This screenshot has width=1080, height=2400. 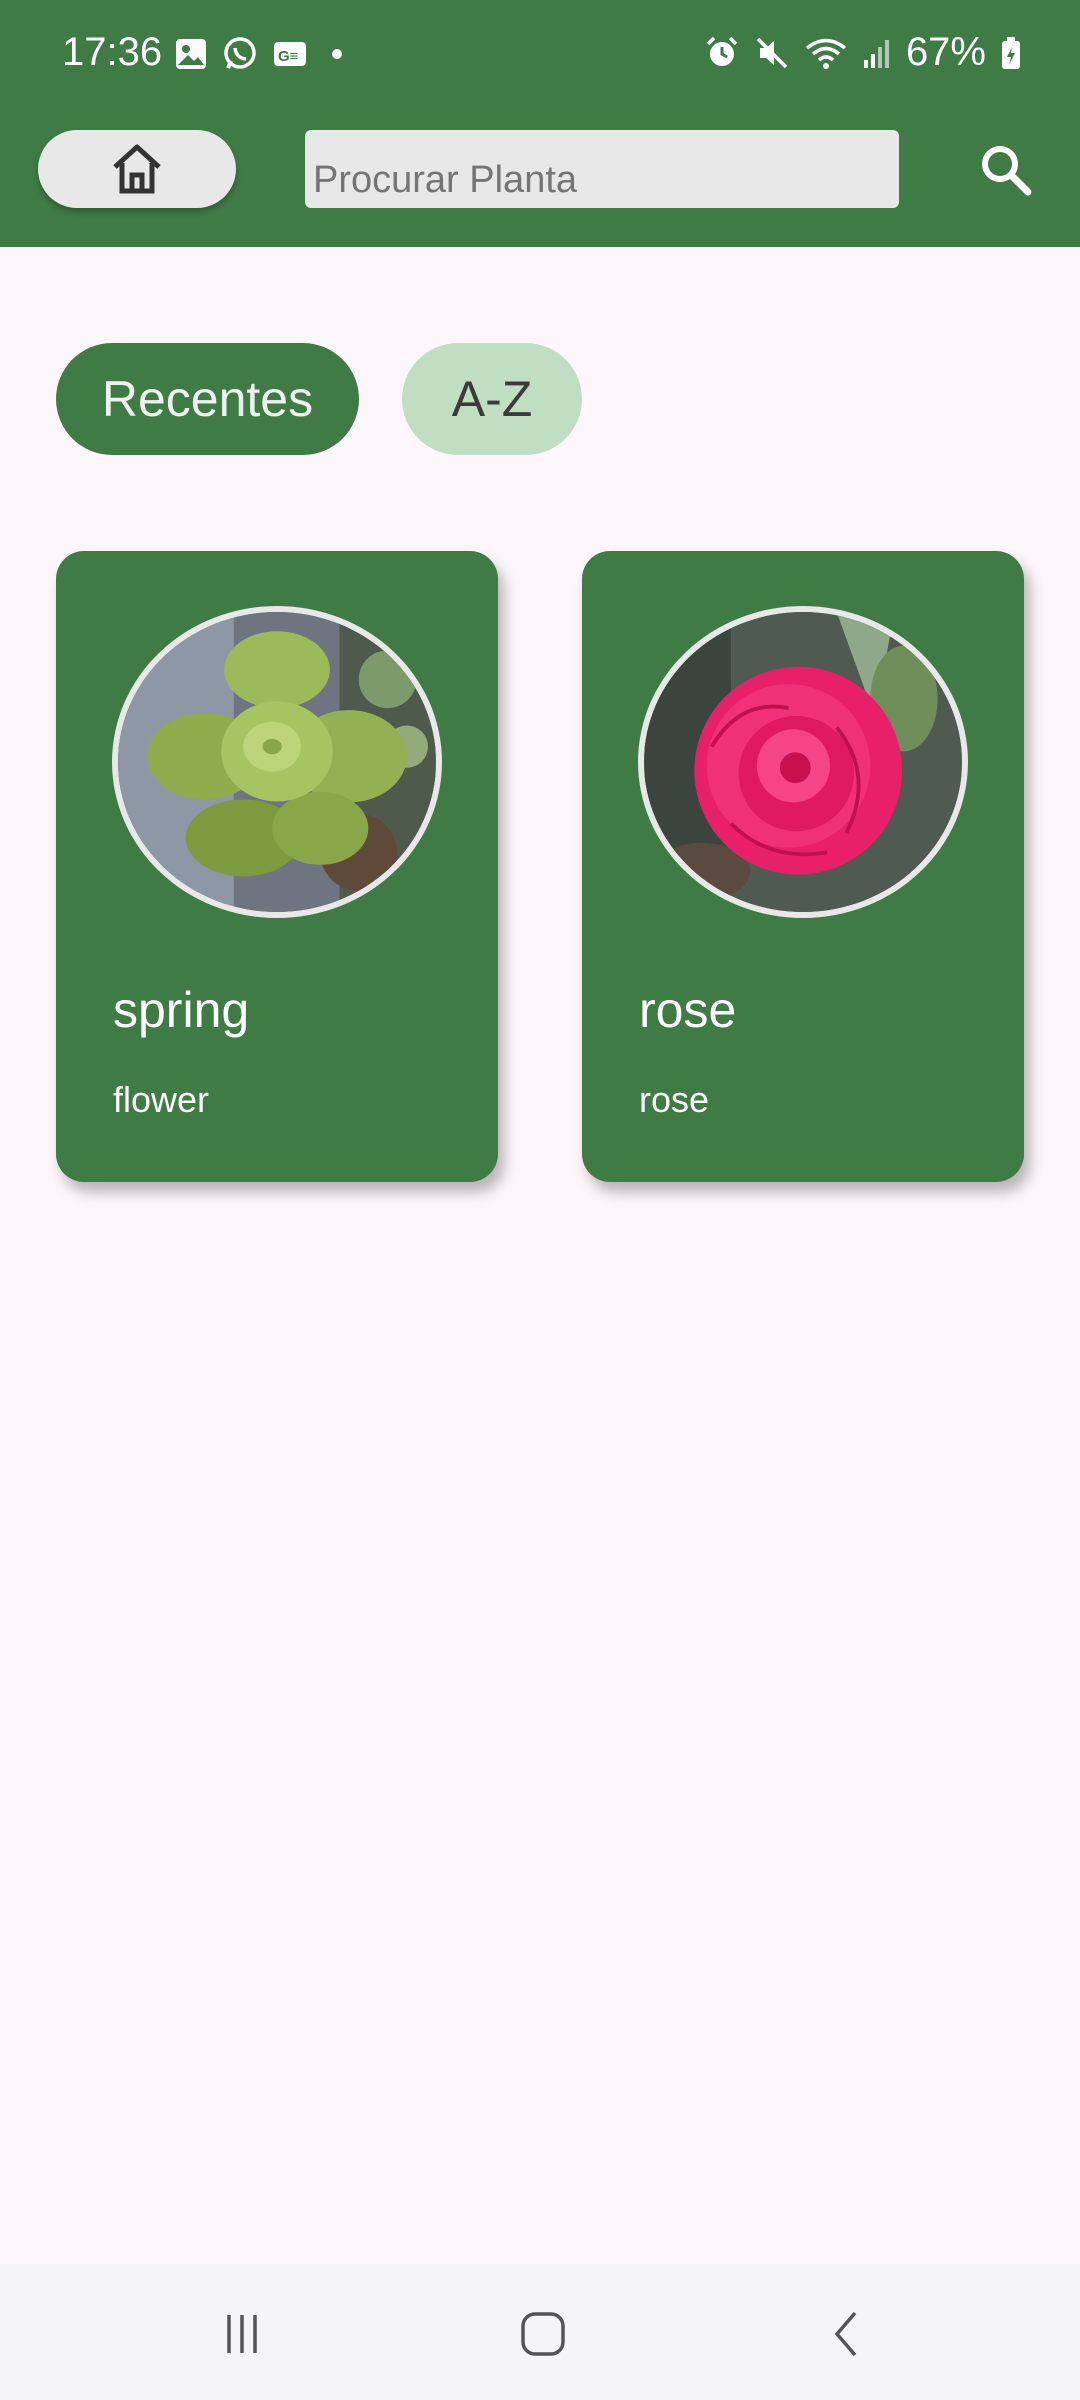 I want to click on plant-card: spring flower, so click(x=277, y=866).